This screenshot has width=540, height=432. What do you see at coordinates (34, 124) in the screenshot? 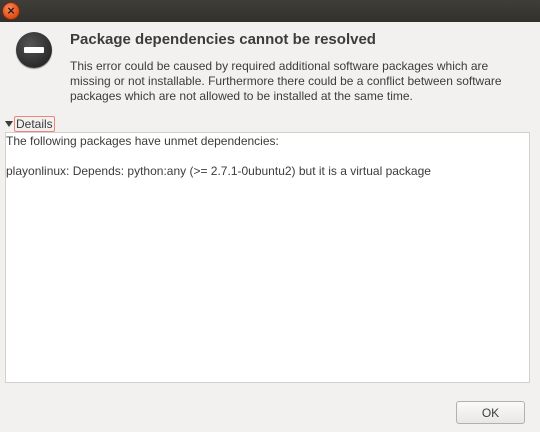
I see `details-label: Details` at bounding box center [34, 124].